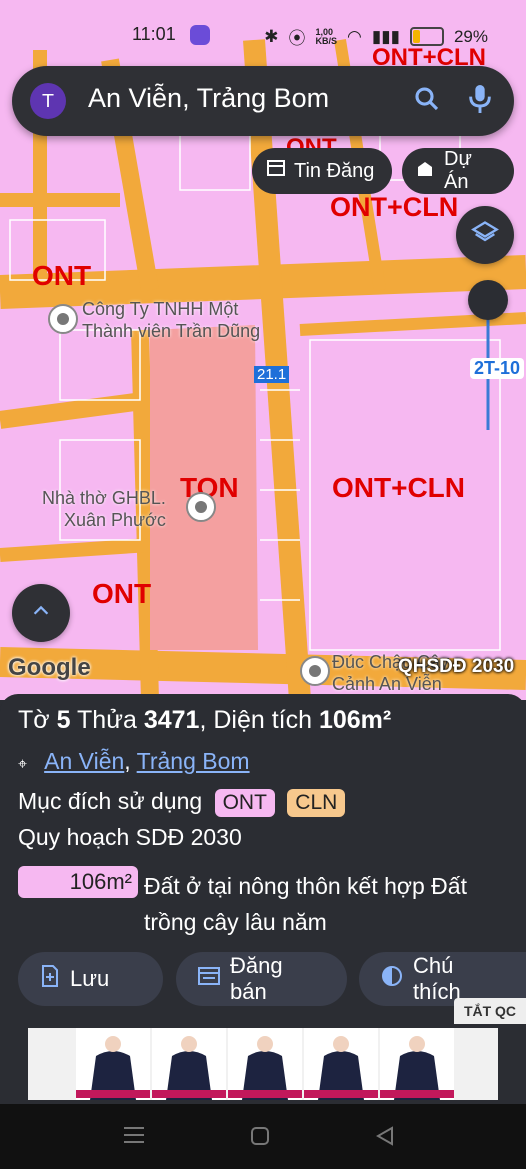 The image size is (526, 1169). I want to click on plan-label: Quy hoạch SDĐ 2030, so click(130, 837).